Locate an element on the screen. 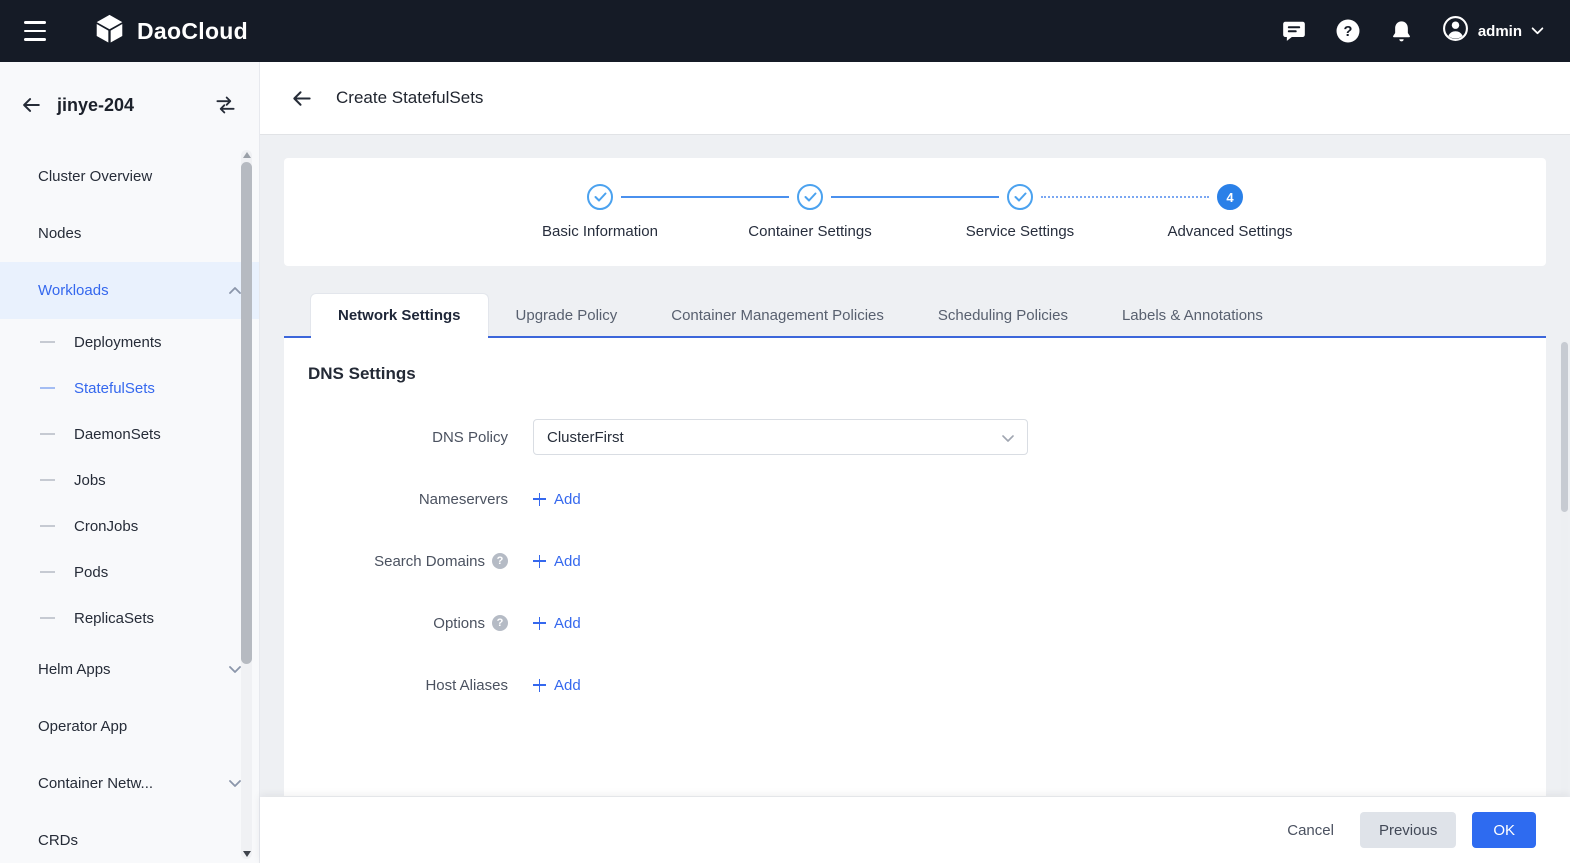 The width and height of the screenshot is (1570, 863). cluster-name: jinye-204 is located at coordinates (96, 104).